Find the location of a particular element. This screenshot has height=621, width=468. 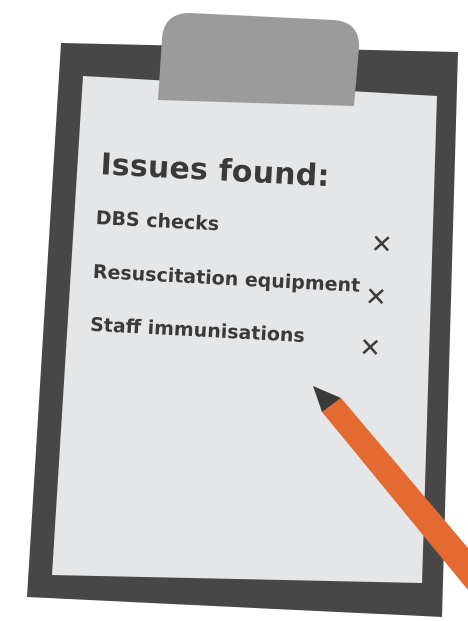

pencil-body is located at coordinates (395, 494).